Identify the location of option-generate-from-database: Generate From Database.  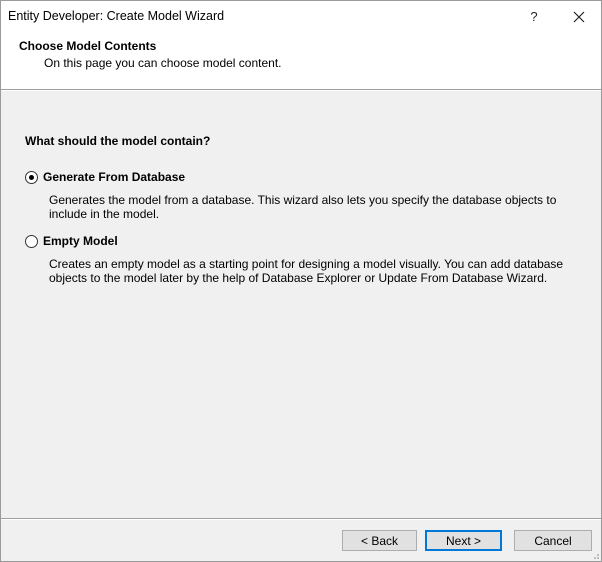
(105, 177).